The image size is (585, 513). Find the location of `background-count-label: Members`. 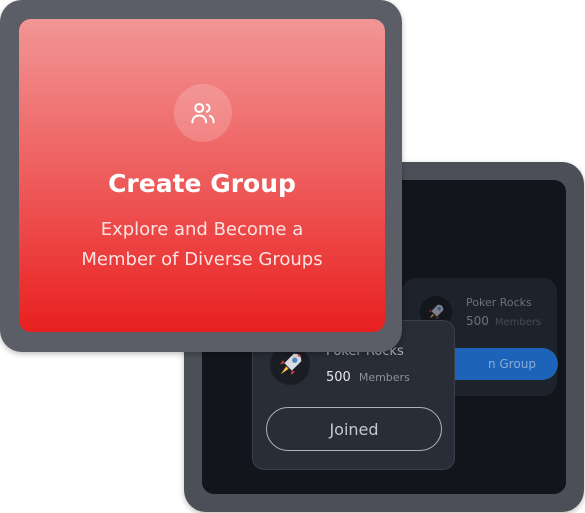

background-count-label: Members is located at coordinates (518, 322).